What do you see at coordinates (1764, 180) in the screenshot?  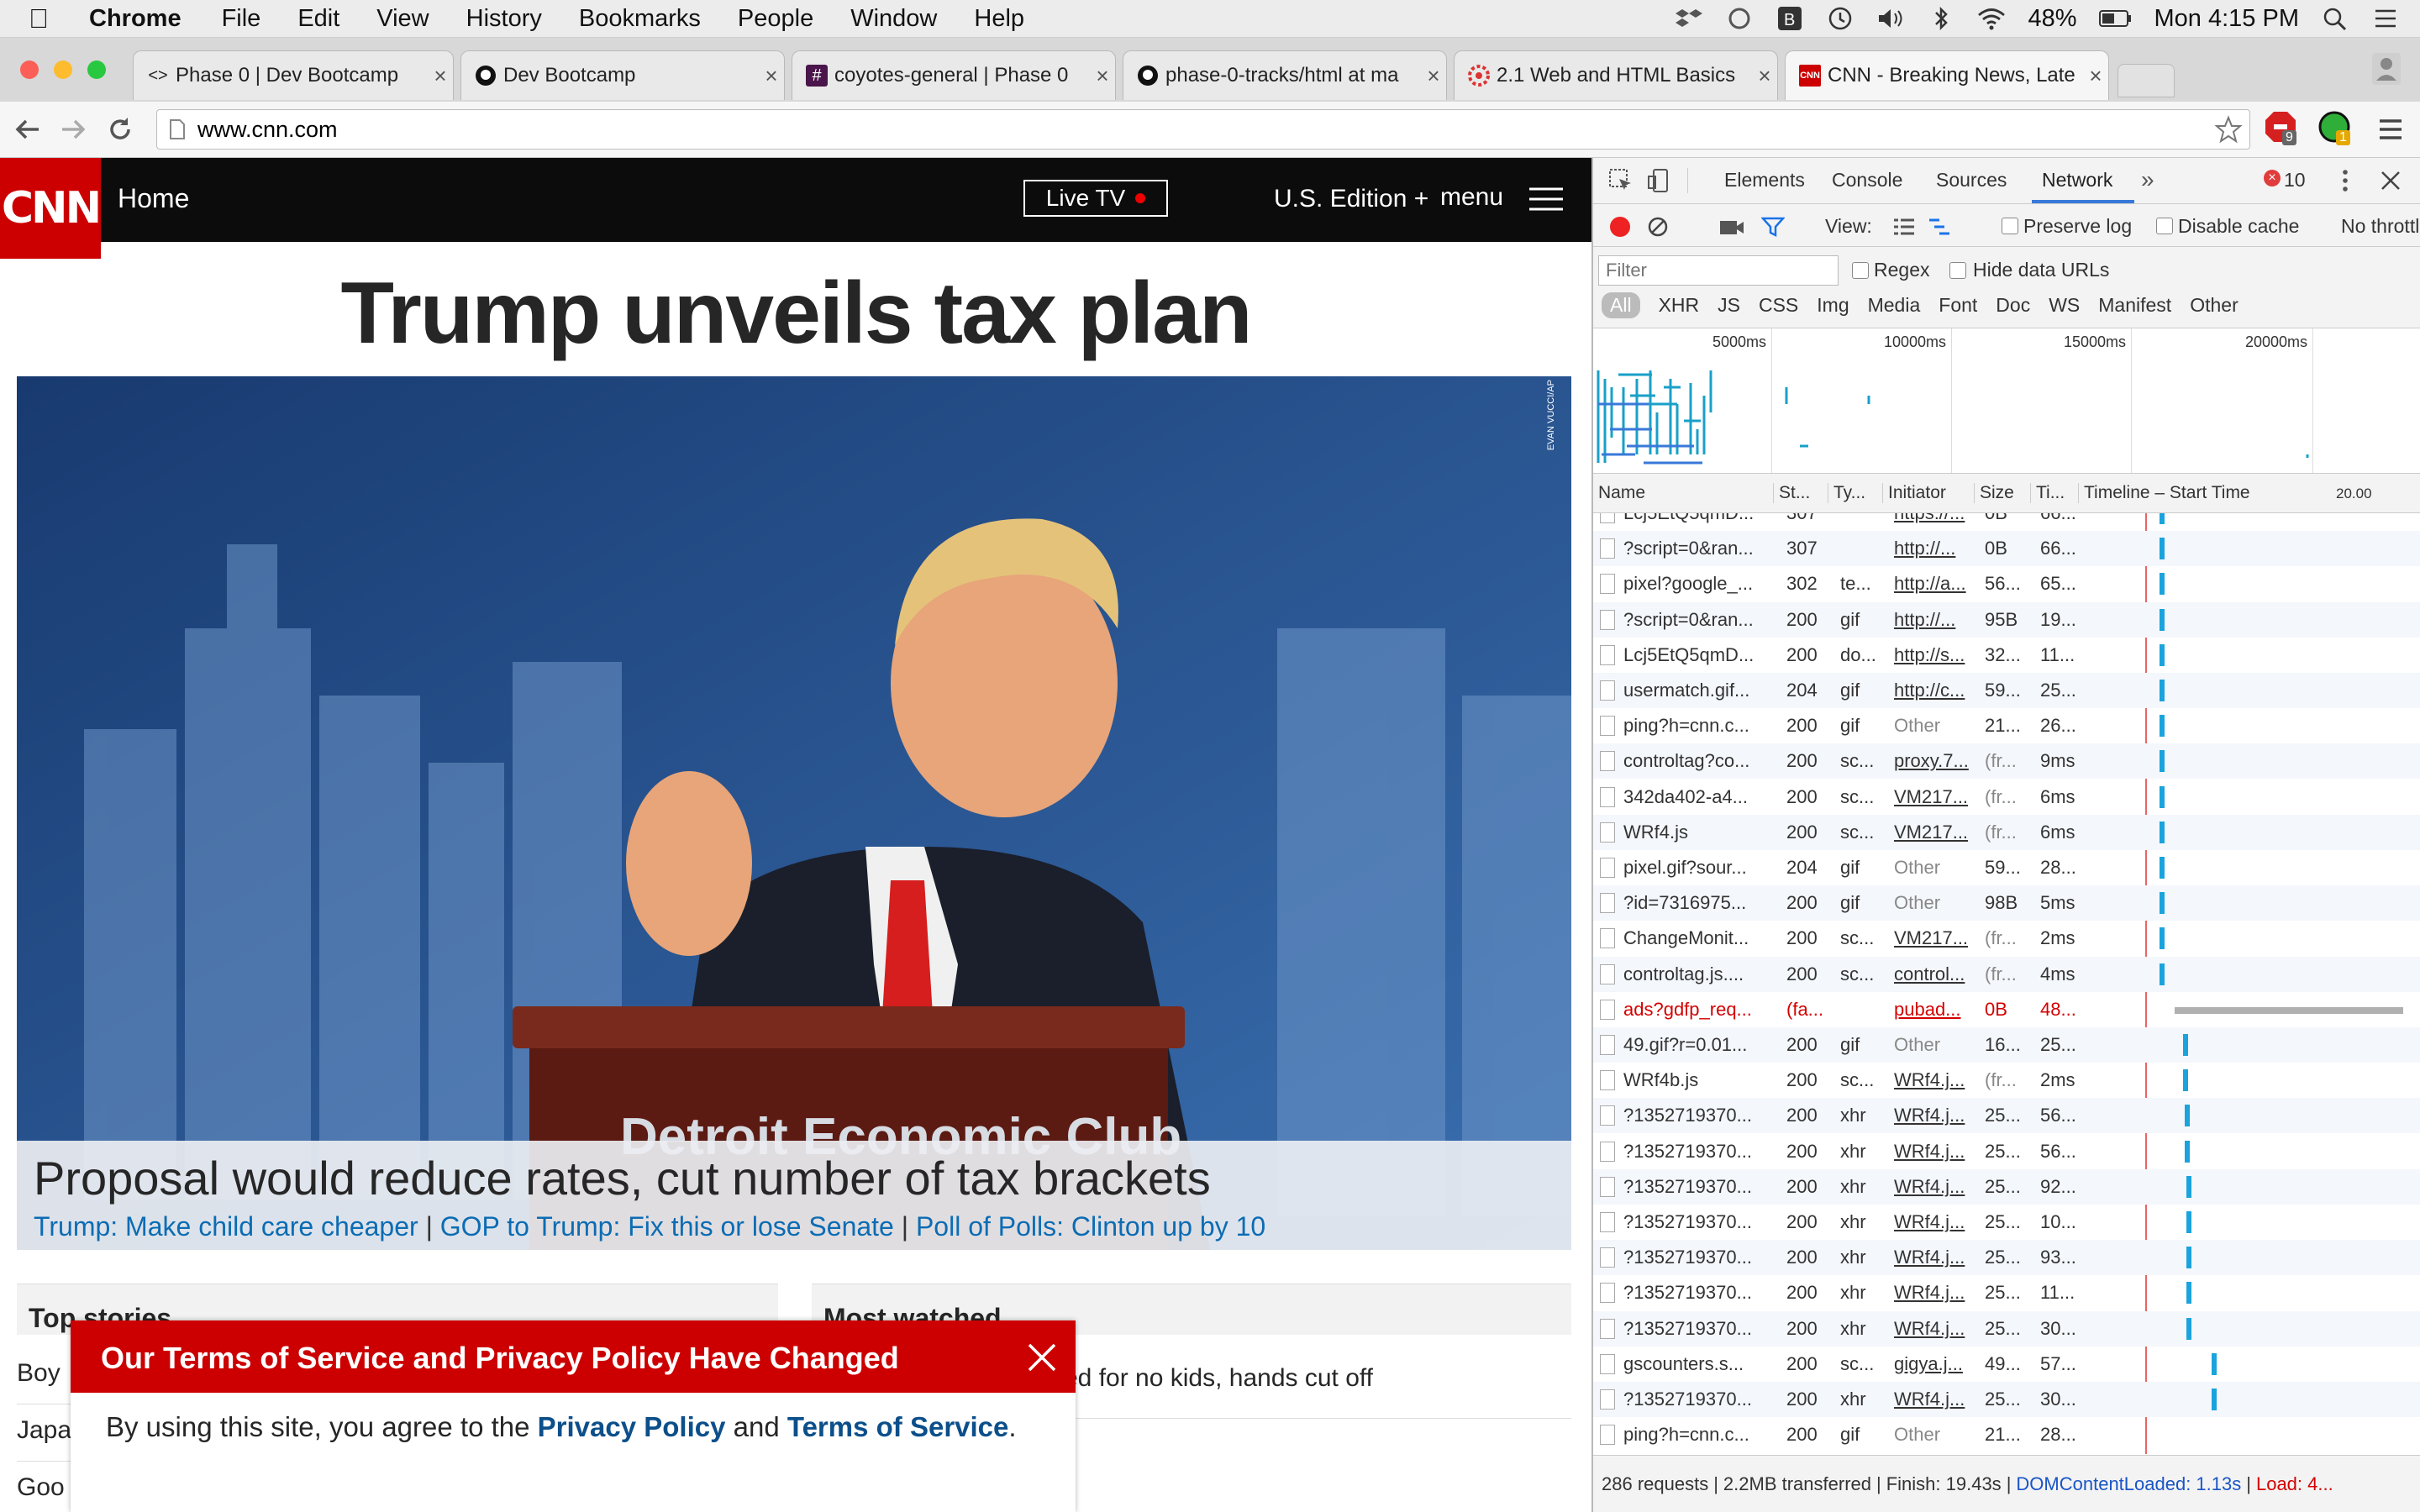 I see `tab-elements: Elements` at bounding box center [1764, 180].